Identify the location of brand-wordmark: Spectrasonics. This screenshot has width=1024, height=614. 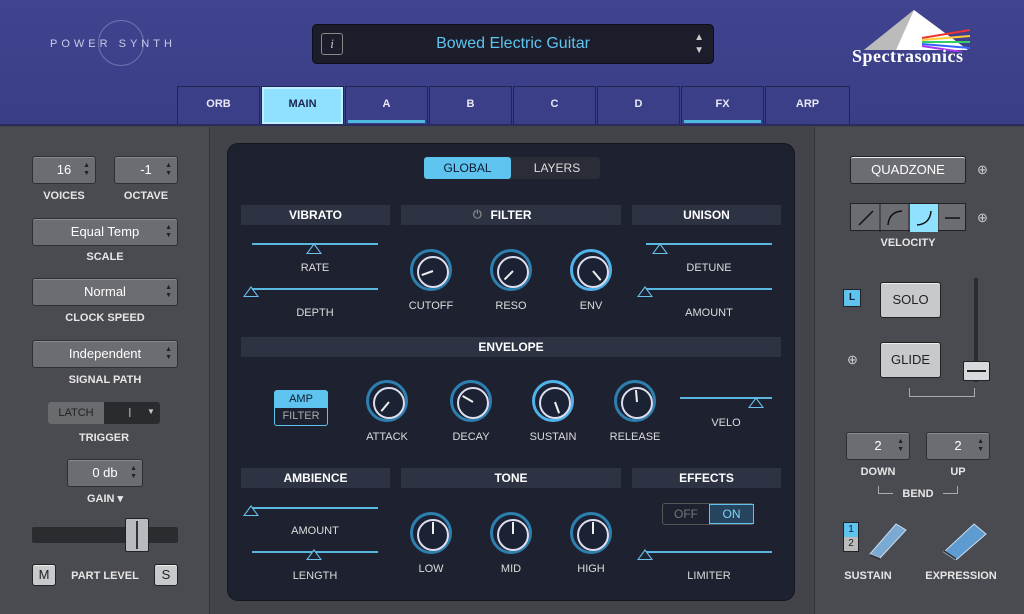
(908, 56).